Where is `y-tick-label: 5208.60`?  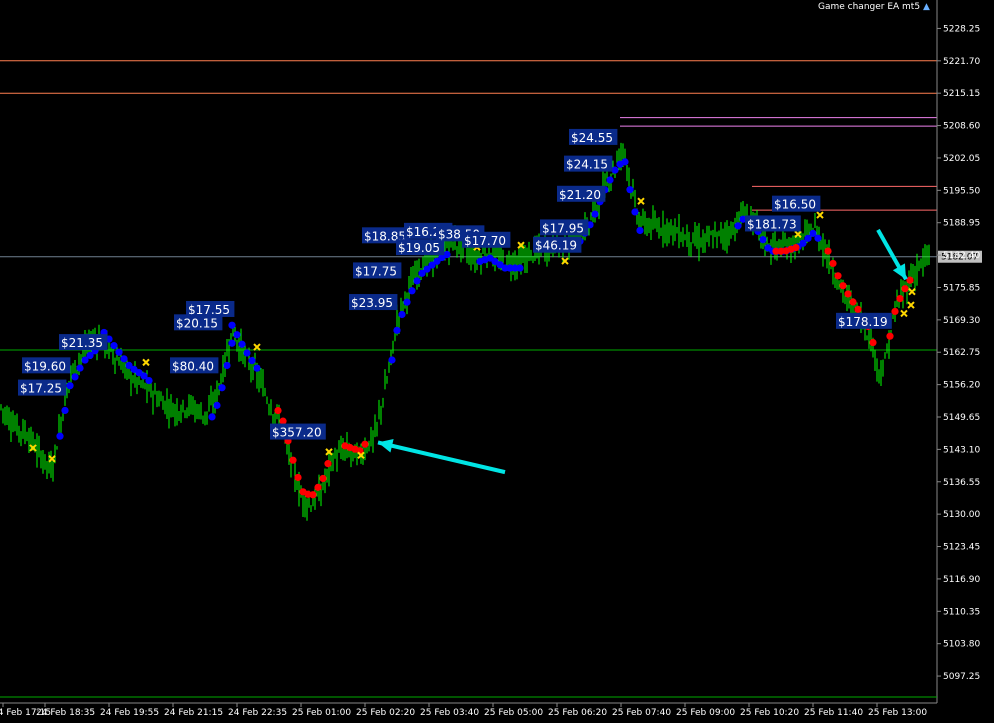 y-tick-label: 5208.60 is located at coordinates (961, 127).